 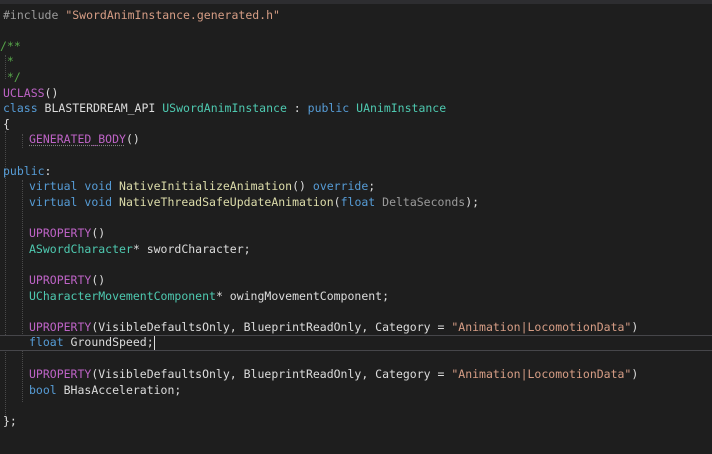 I want to click on include-file-string: "SwordAnimInstance.generated.h", so click(x=172, y=15).